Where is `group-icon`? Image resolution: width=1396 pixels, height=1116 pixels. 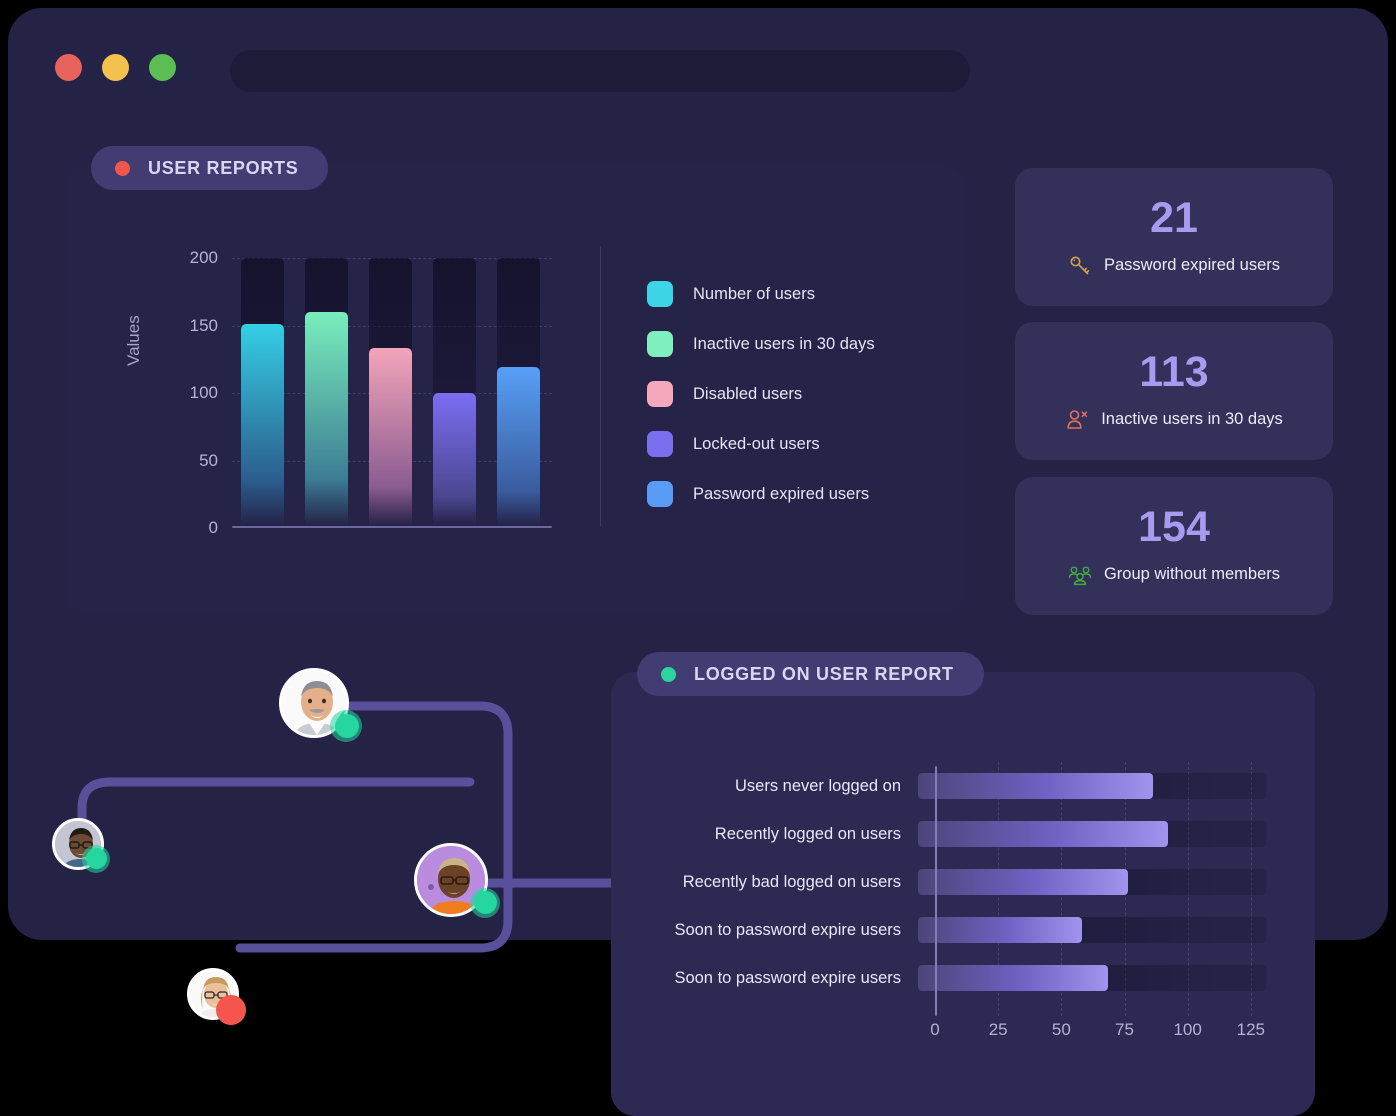
group-icon is located at coordinates (1080, 575).